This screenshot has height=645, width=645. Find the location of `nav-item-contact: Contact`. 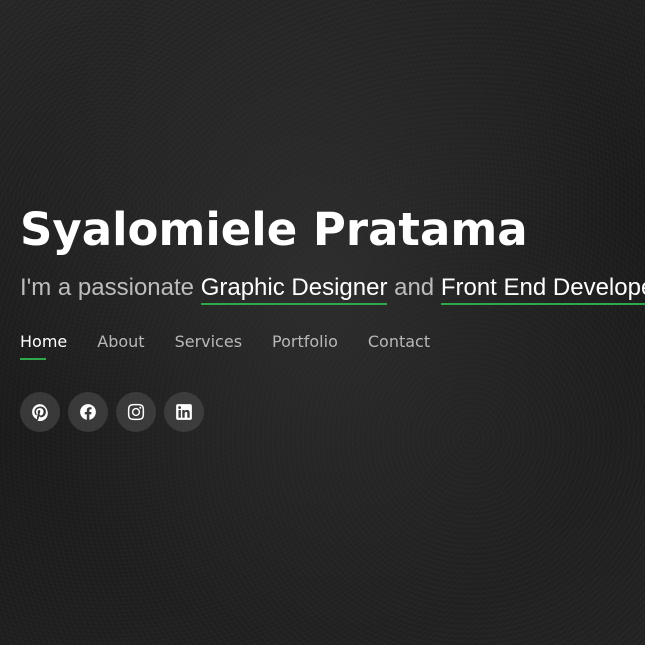

nav-item-contact: Contact is located at coordinates (399, 345).